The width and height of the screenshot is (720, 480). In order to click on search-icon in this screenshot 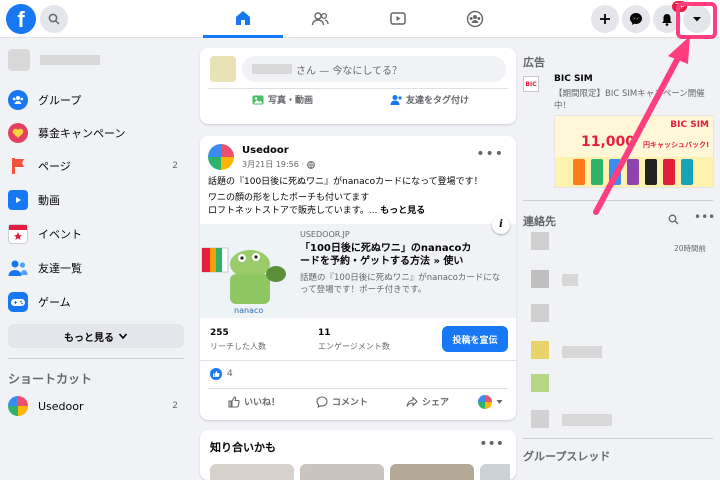, I will do `click(673, 219)`.